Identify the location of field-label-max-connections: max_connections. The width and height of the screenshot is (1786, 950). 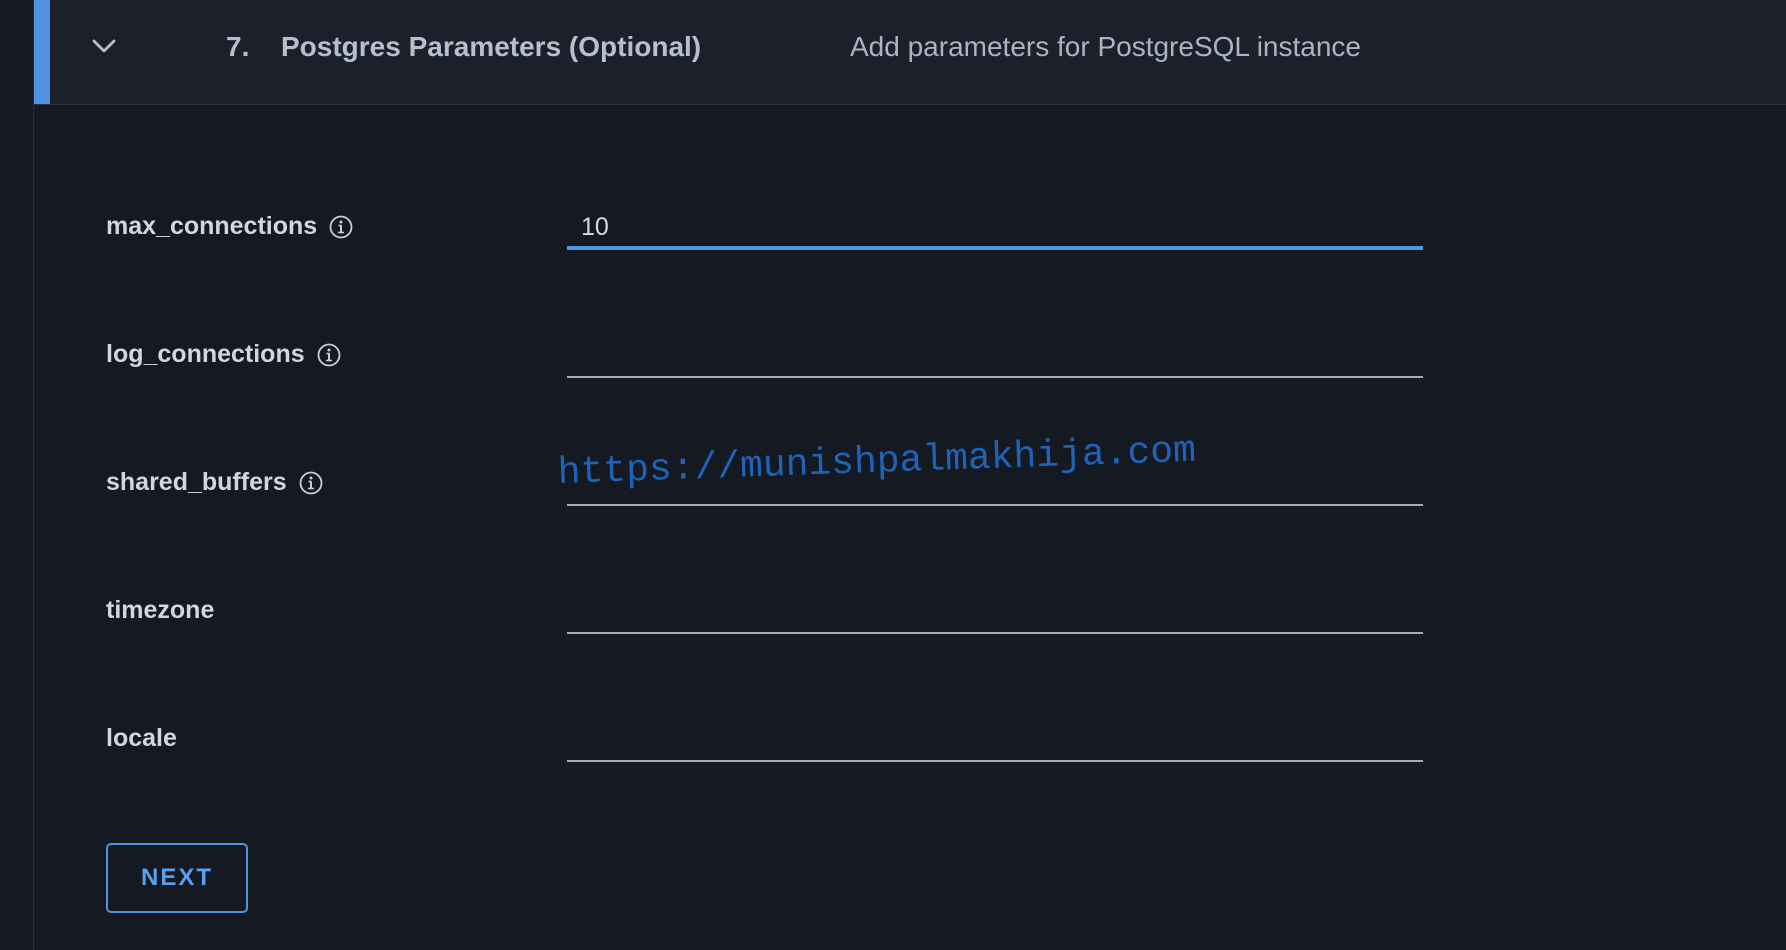
(229, 226).